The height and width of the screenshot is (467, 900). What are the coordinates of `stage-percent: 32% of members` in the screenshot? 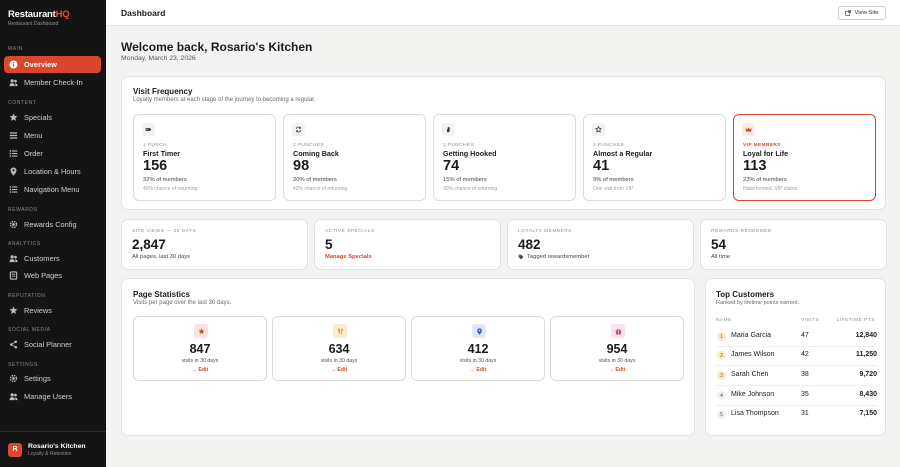 It's located at (165, 180).